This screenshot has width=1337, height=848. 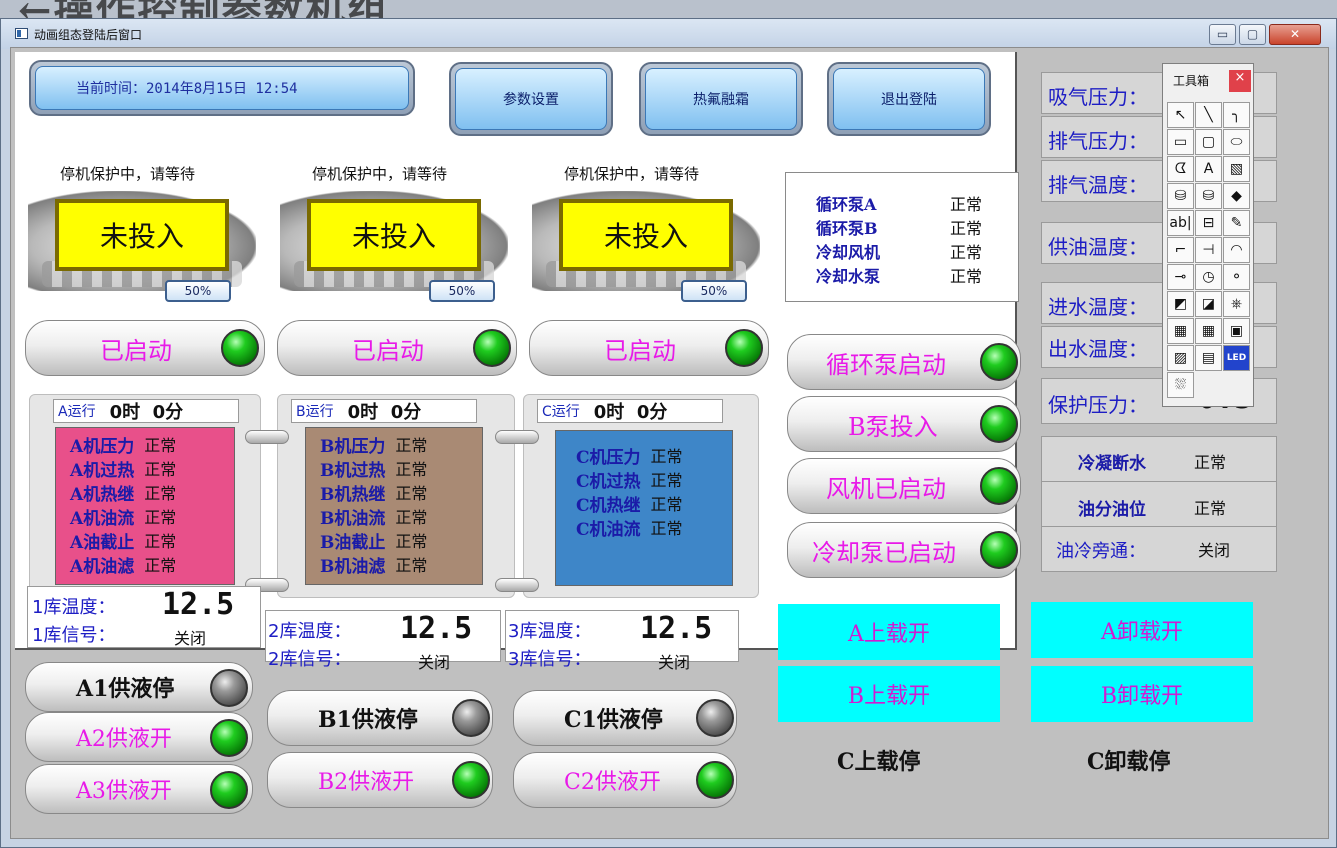 What do you see at coordinates (612, 782) in the screenshot?
I see `supply-c2-label: C2供液开` at bounding box center [612, 782].